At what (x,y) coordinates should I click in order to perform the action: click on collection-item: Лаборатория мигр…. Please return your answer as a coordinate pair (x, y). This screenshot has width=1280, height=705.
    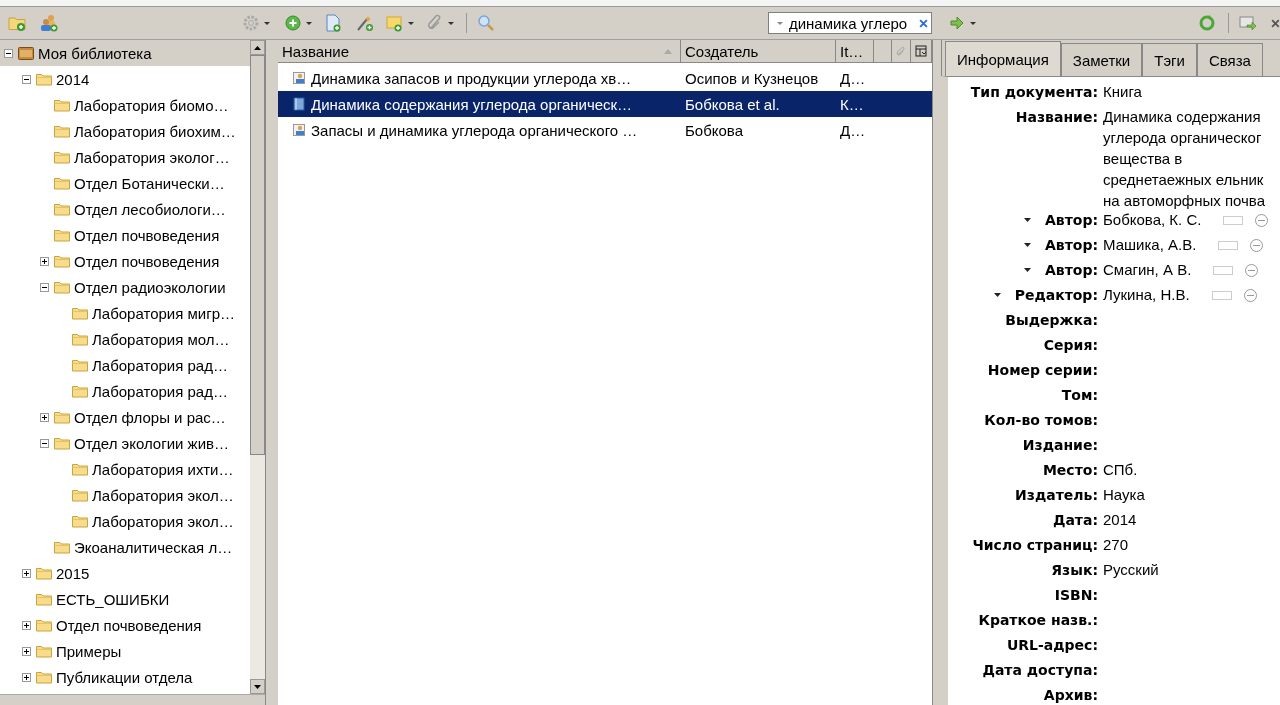
    Looking at the image, I should click on (125, 313).